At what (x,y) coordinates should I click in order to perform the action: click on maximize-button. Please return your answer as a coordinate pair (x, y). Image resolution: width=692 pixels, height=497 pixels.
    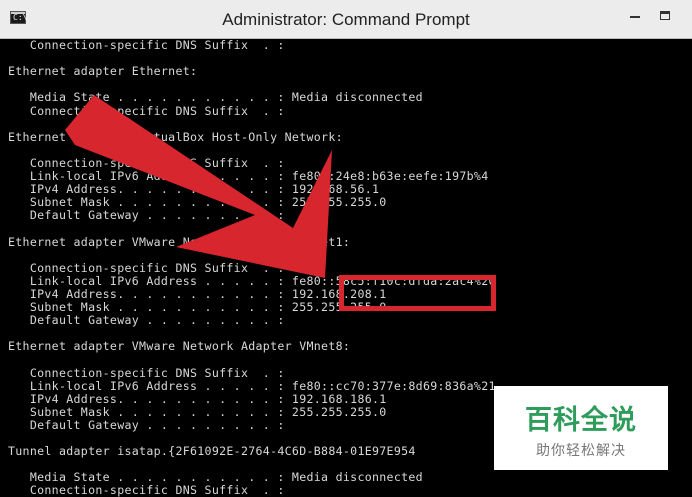
    Looking at the image, I should click on (667, 16).